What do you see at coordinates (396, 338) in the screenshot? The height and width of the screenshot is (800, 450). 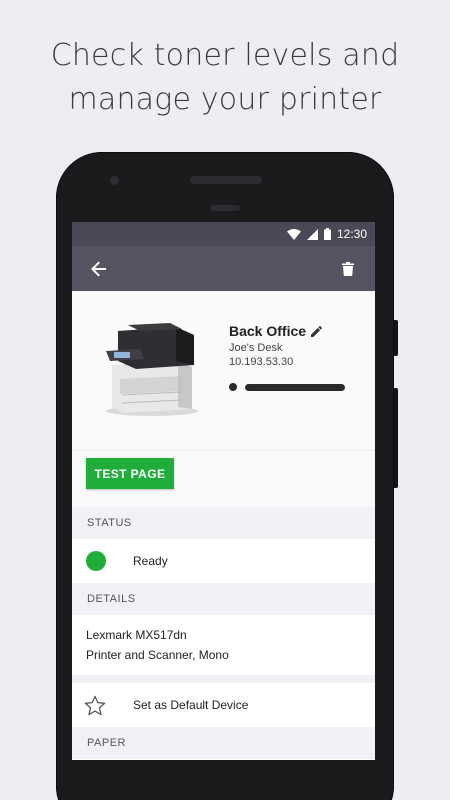 I see `power-button` at bounding box center [396, 338].